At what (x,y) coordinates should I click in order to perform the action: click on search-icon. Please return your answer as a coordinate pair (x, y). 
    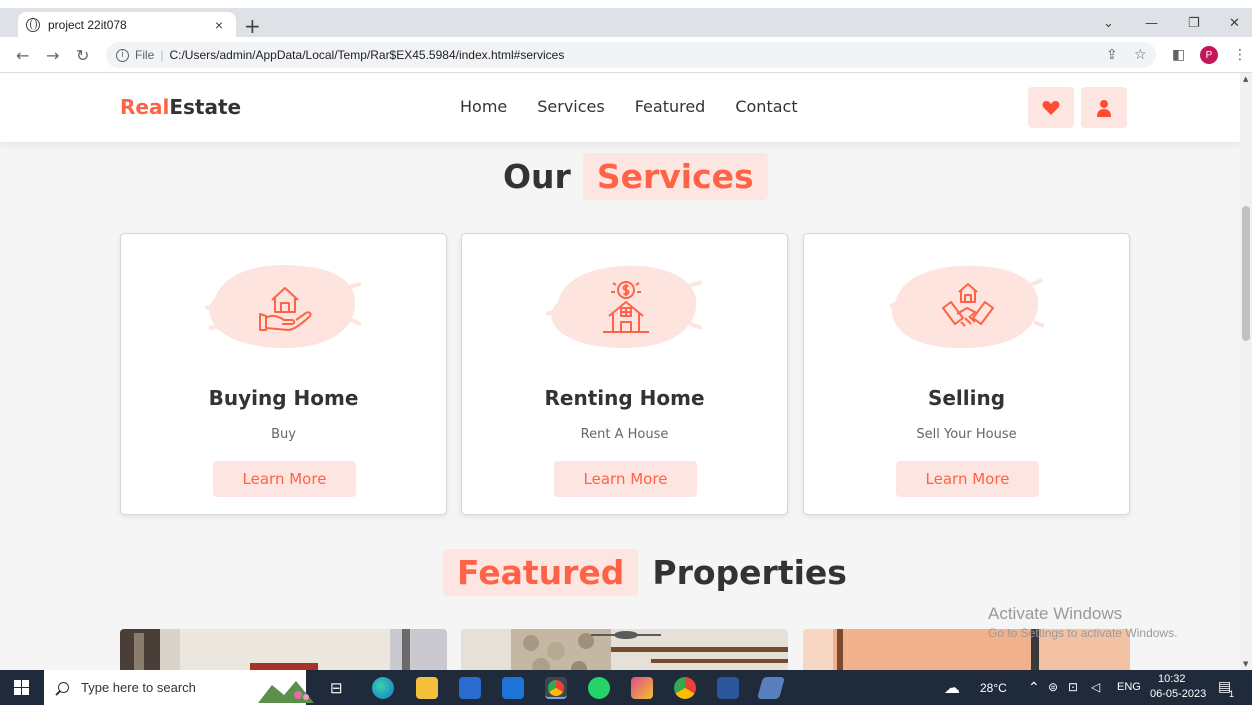
    Looking at the image, I should click on (63, 687).